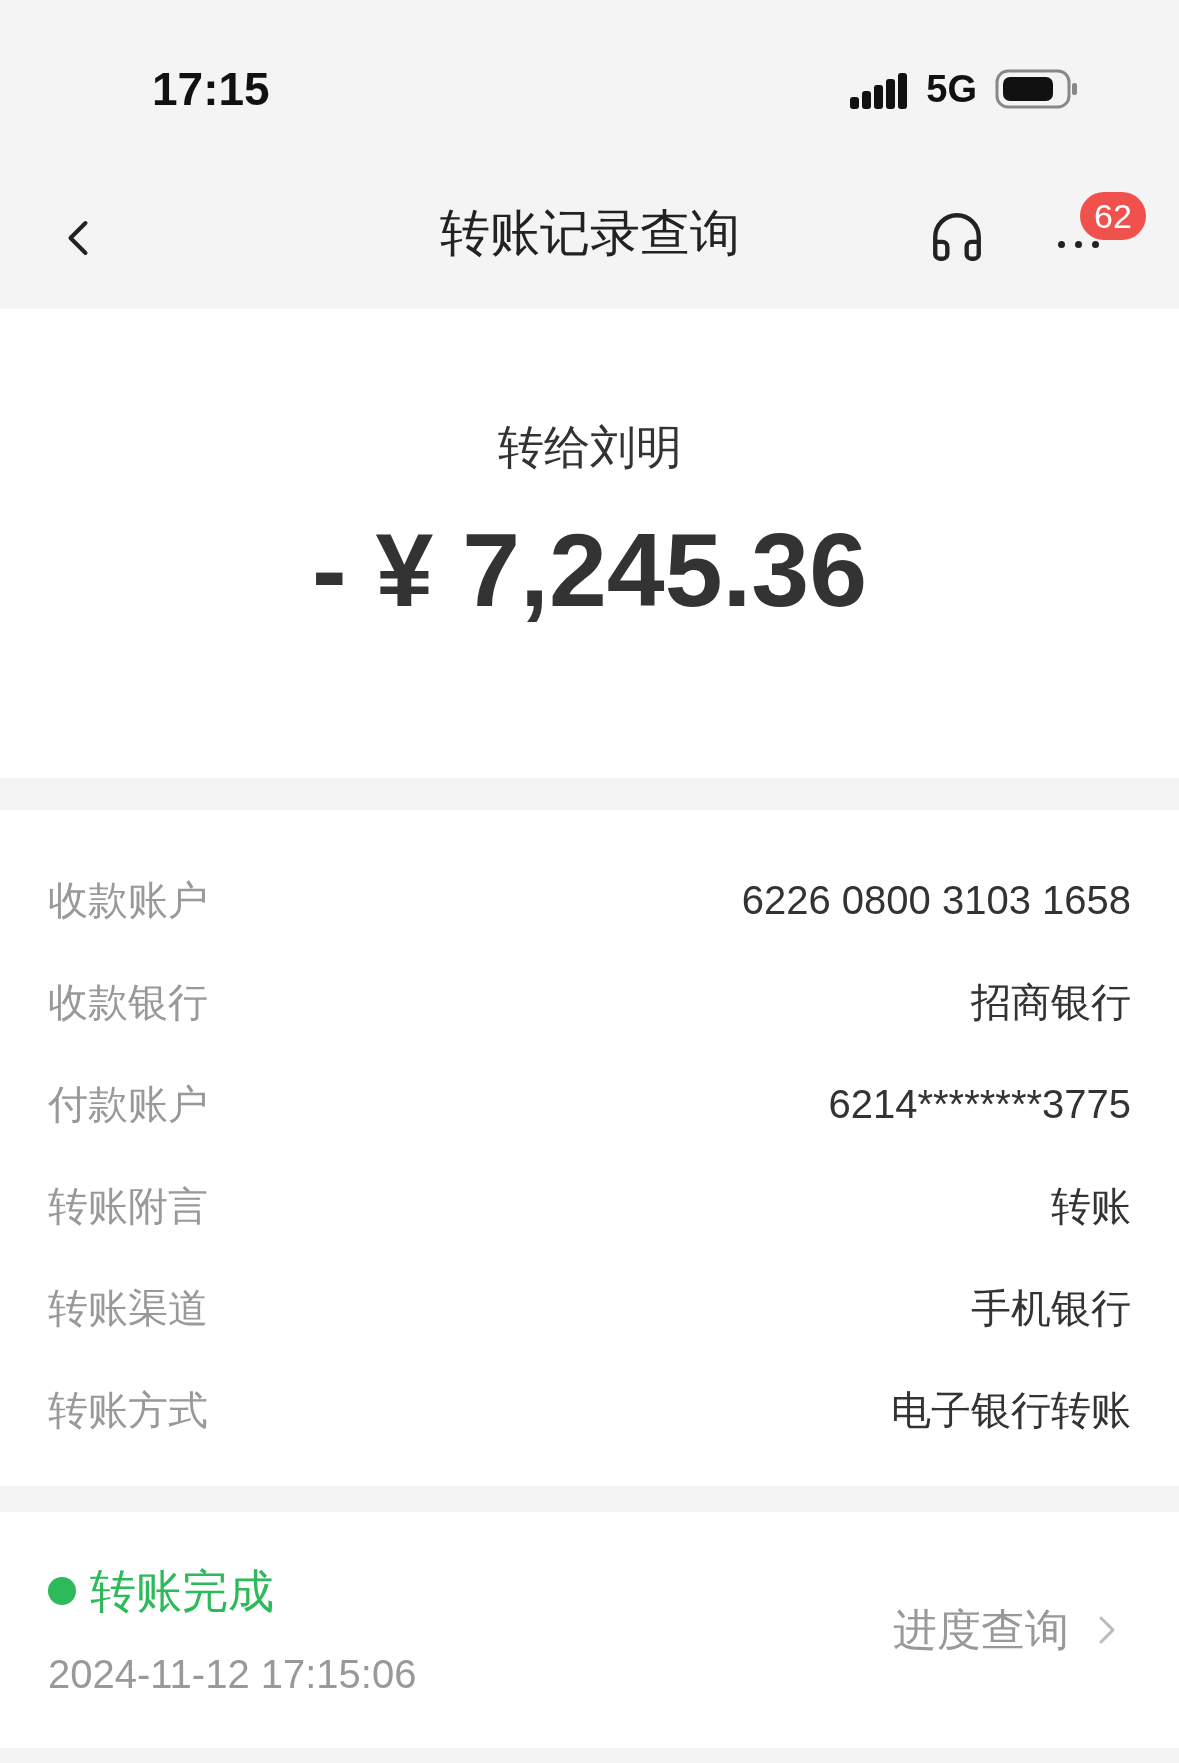 The width and height of the screenshot is (1179, 1763). I want to click on detail-label: 转账方式, so click(128, 1410).